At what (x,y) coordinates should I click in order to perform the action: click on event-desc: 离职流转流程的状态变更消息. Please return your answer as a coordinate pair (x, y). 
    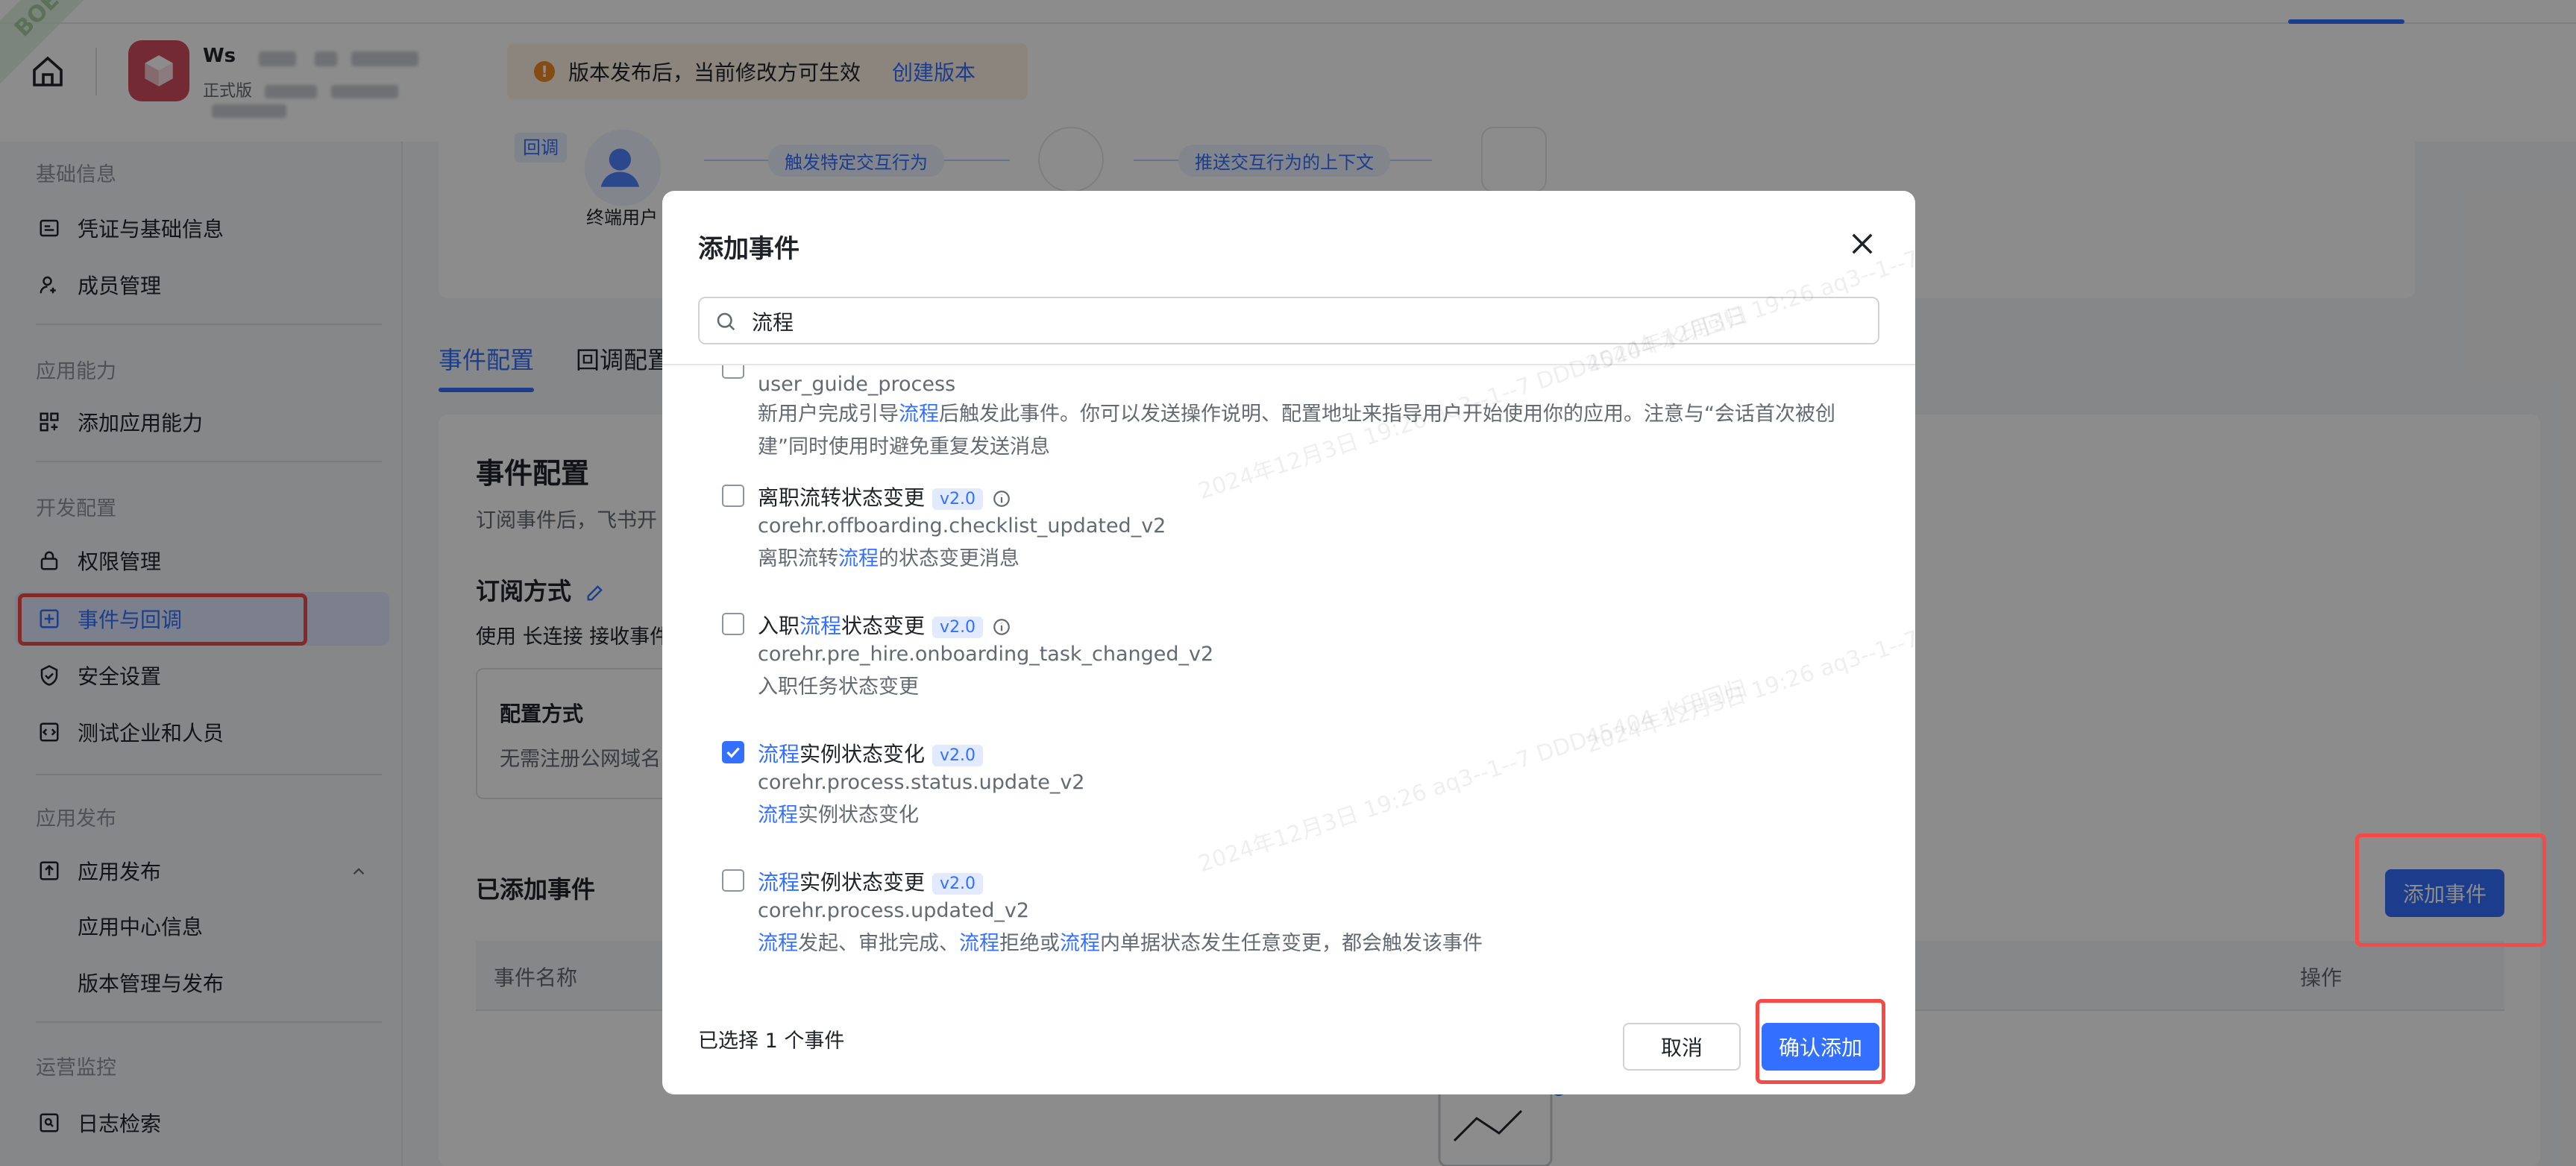
    Looking at the image, I should click on (889, 558).